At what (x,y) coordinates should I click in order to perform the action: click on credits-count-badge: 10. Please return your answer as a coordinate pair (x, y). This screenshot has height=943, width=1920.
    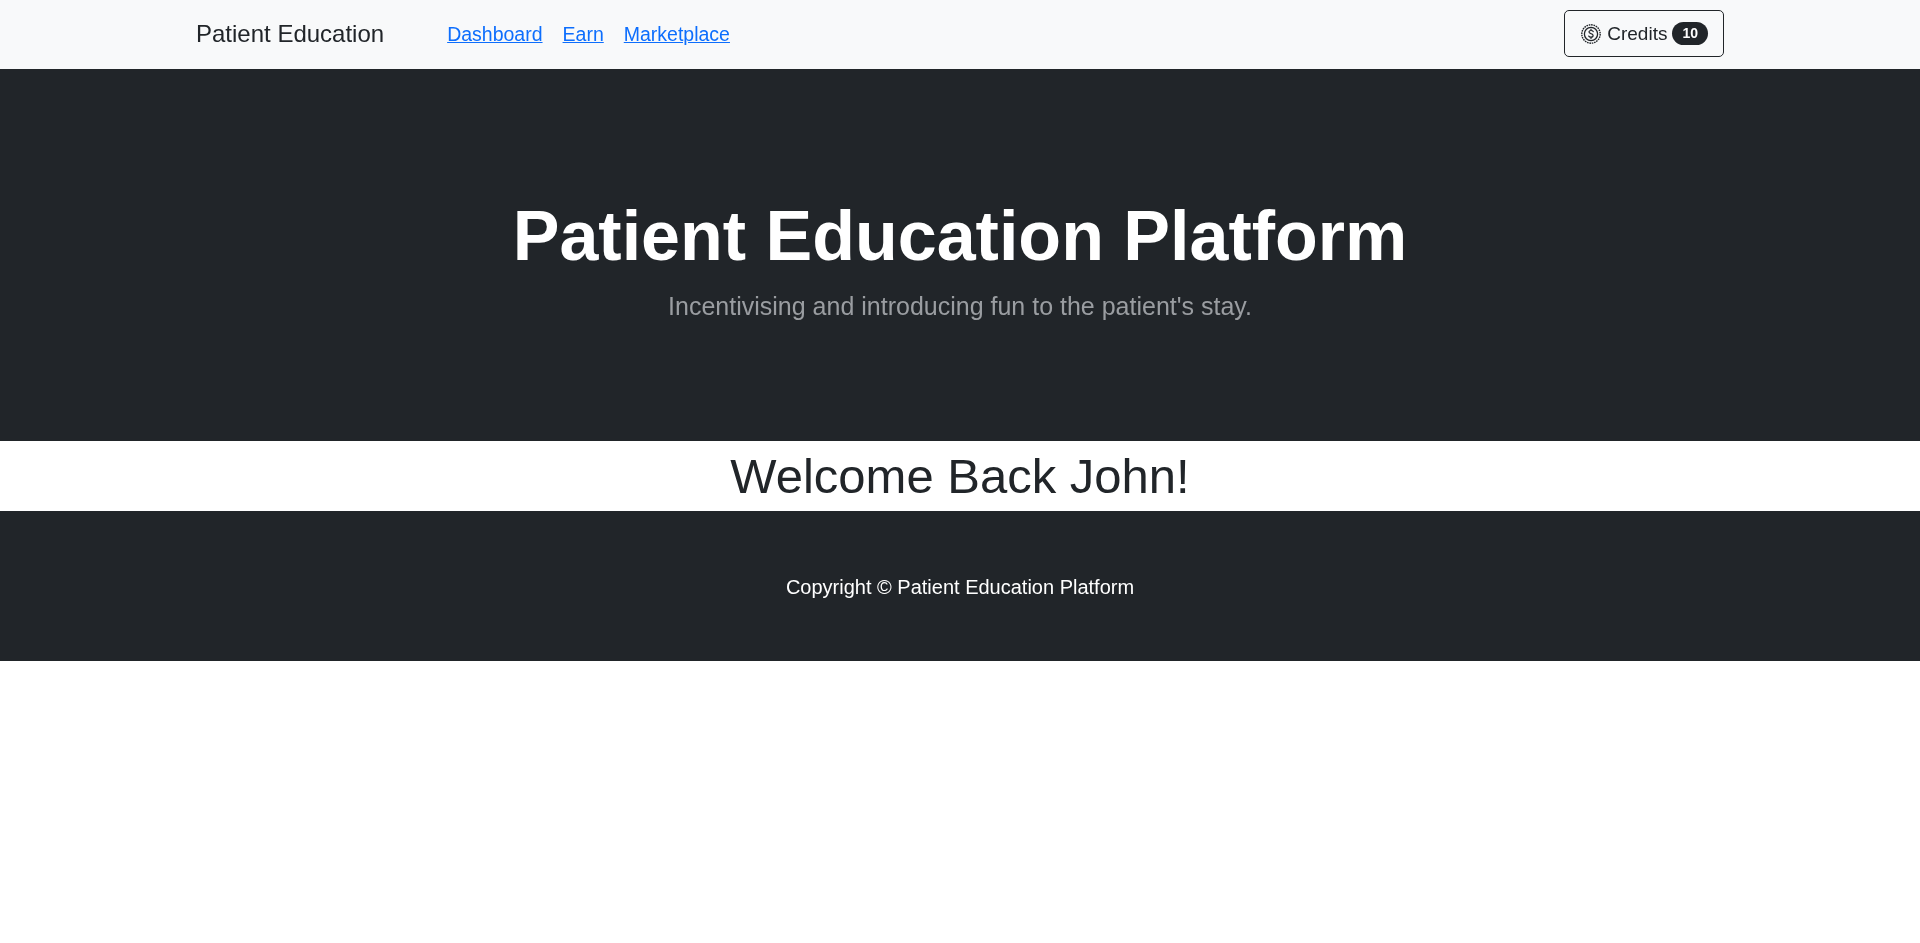
    Looking at the image, I should click on (1690, 33).